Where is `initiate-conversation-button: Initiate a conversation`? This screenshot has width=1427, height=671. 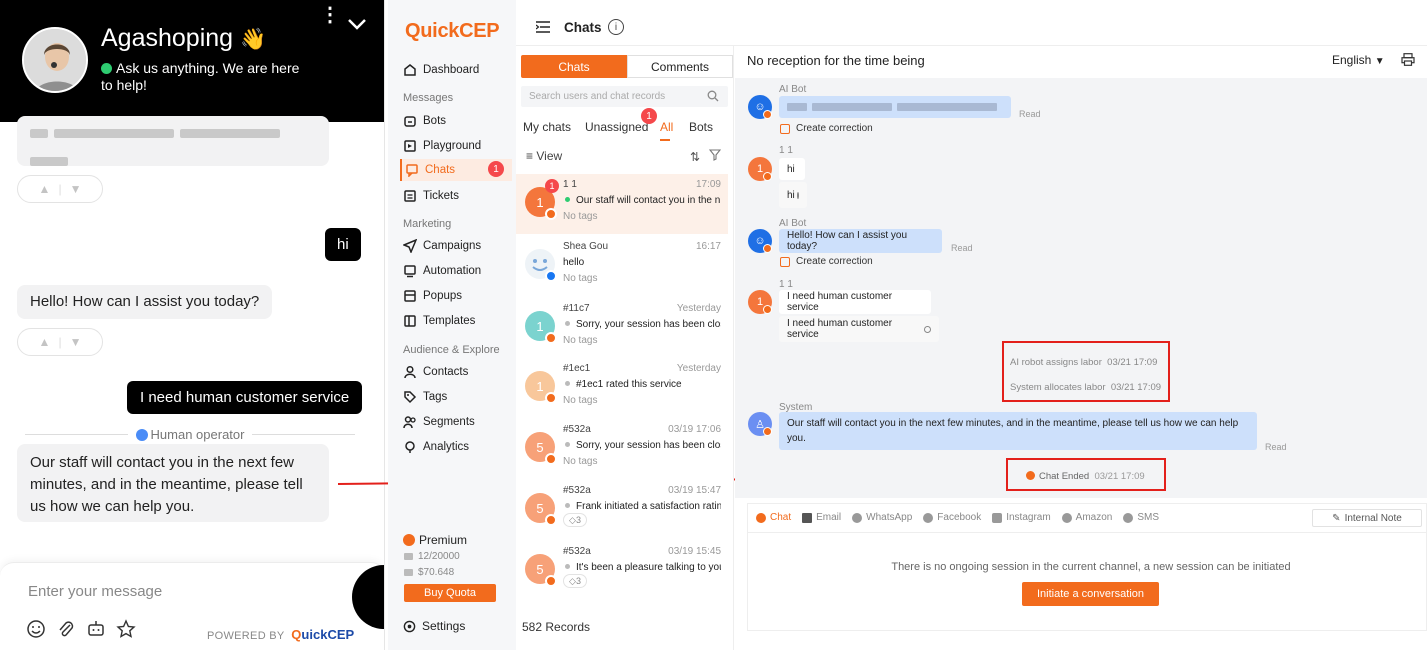
initiate-conversation-button: Initiate a conversation is located at coordinates (1090, 594).